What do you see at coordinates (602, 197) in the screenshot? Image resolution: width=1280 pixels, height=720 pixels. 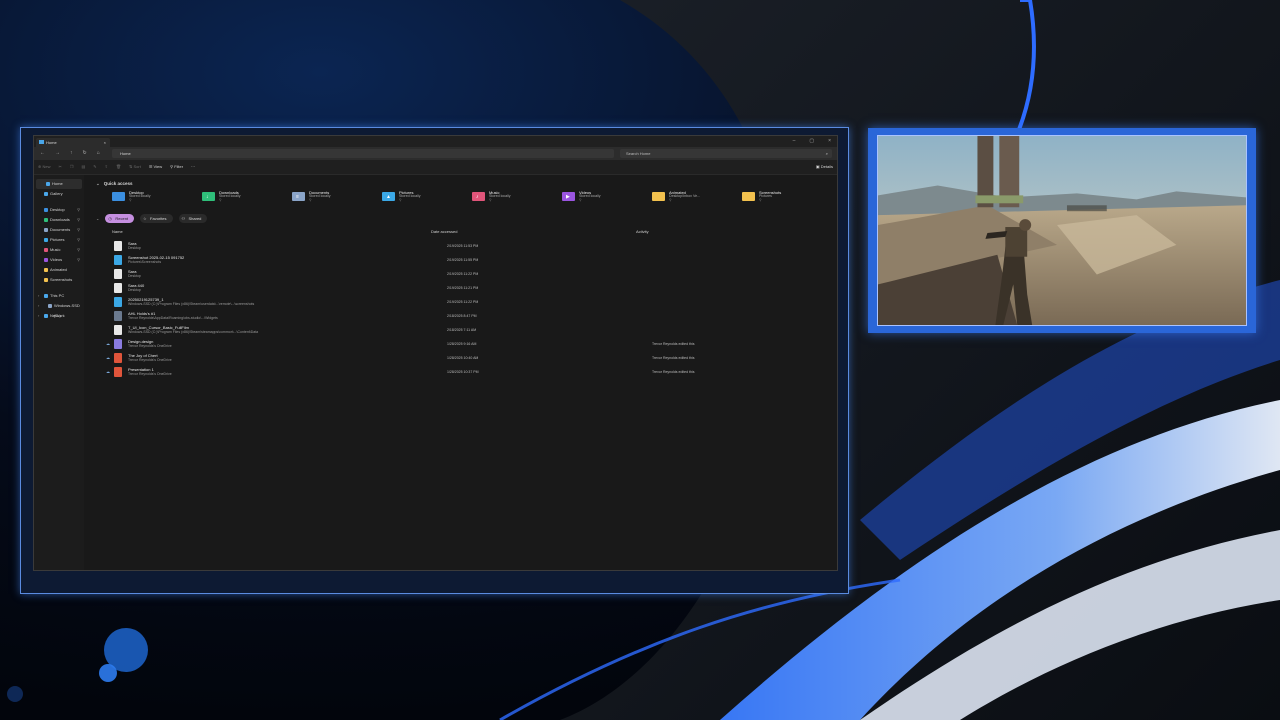 I see `quick-access-videos: ▶ Videos Stored locally ⚲` at bounding box center [602, 197].